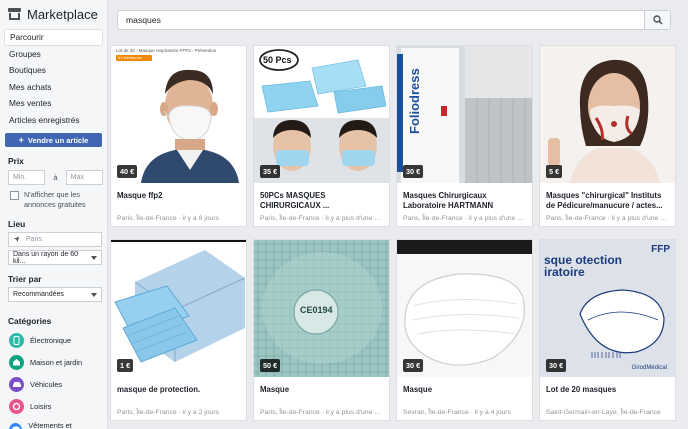  What do you see at coordinates (17, 224) in the screenshot?
I see `location-section-title: Lieu` at bounding box center [17, 224].